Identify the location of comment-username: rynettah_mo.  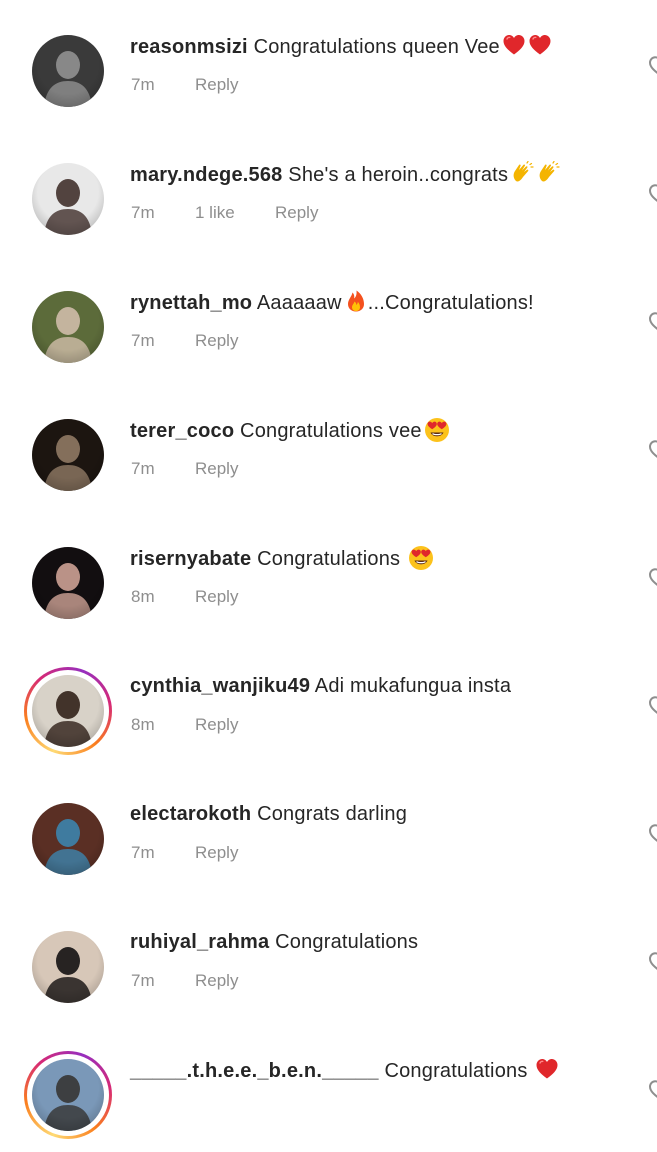
(191, 303).